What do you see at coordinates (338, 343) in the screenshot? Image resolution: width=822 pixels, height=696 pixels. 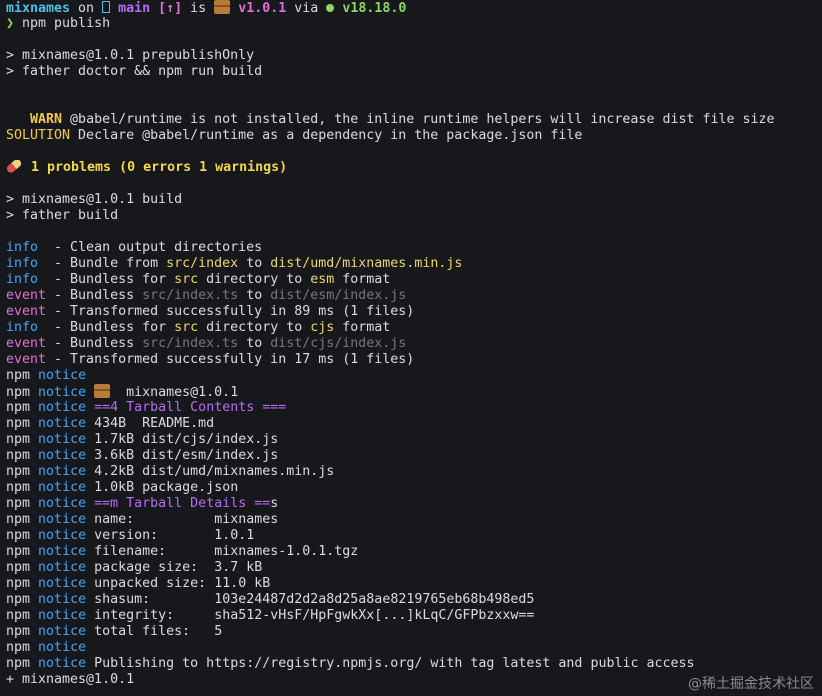 I see `log-path: dist/cjs/index.js` at bounding box center [338, 343].